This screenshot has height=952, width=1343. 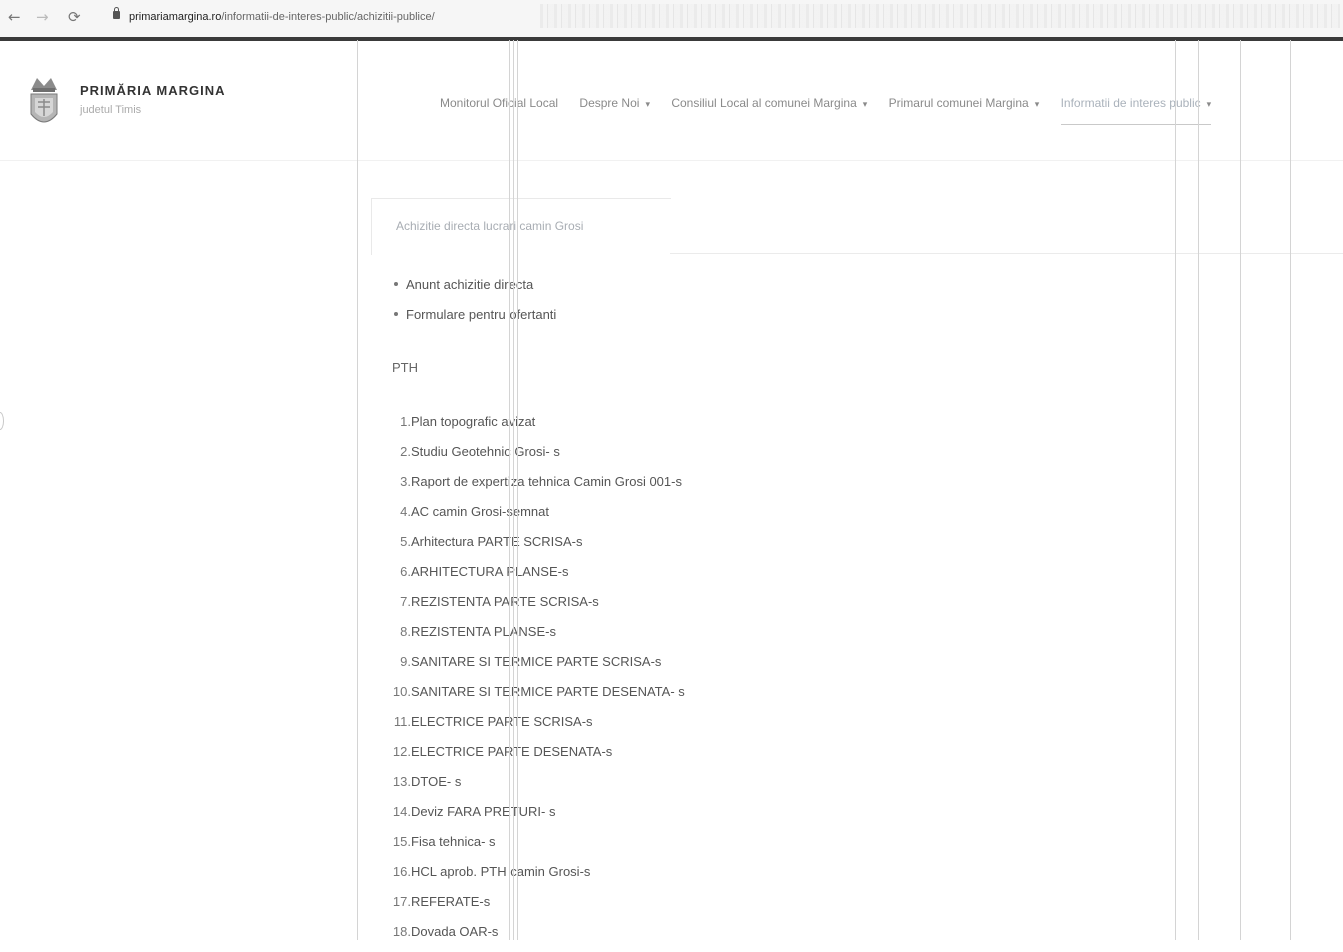 I want to click on document-item: 1. Plan topografic avizat, so click(x=535, y=427).